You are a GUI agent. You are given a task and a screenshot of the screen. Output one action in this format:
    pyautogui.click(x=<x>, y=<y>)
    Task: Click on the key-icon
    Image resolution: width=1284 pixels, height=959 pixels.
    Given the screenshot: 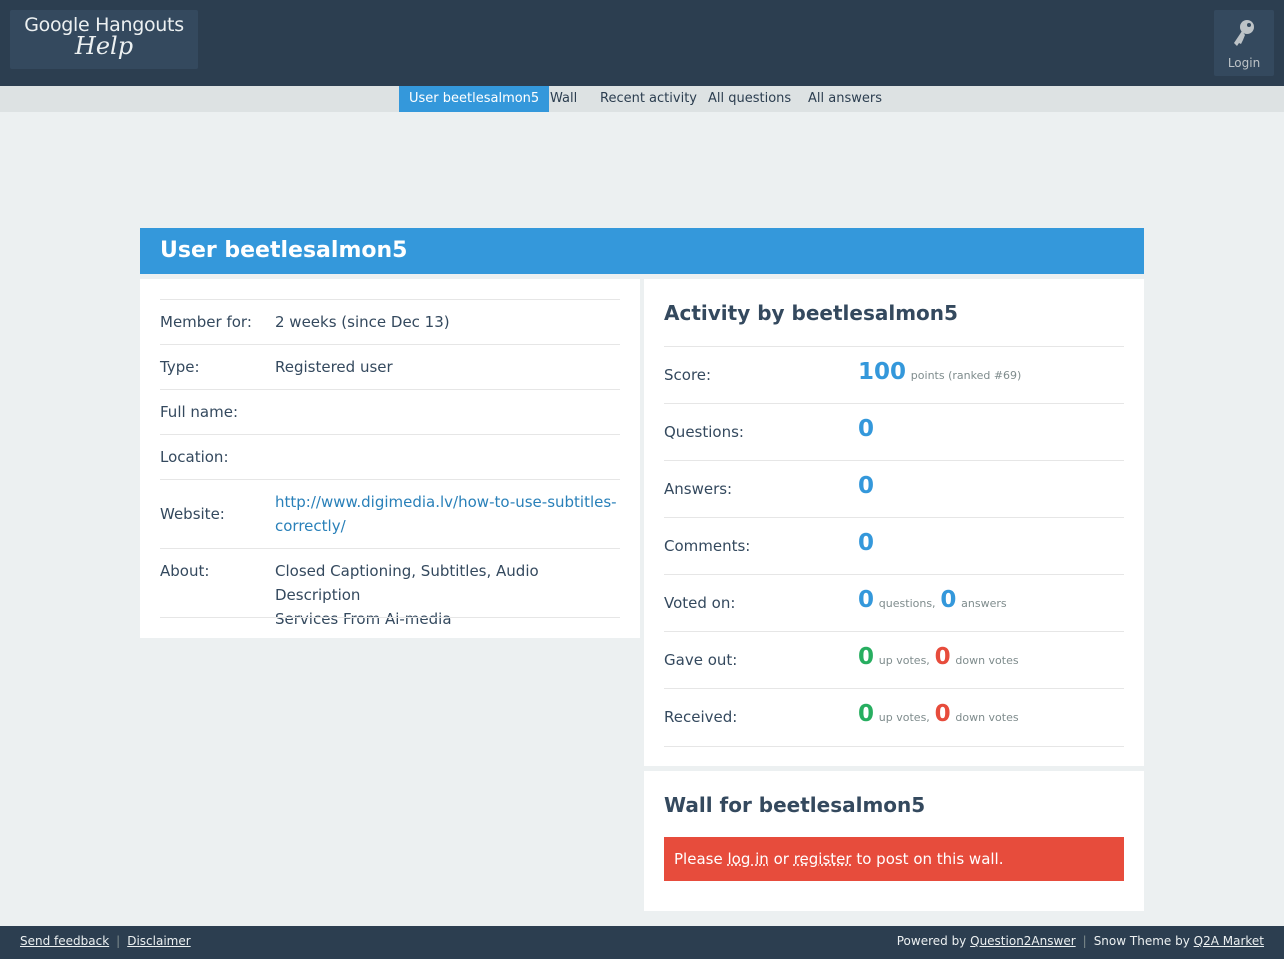 What is the action you would take?
    pyautogui.click(x=1244, y=33)
    